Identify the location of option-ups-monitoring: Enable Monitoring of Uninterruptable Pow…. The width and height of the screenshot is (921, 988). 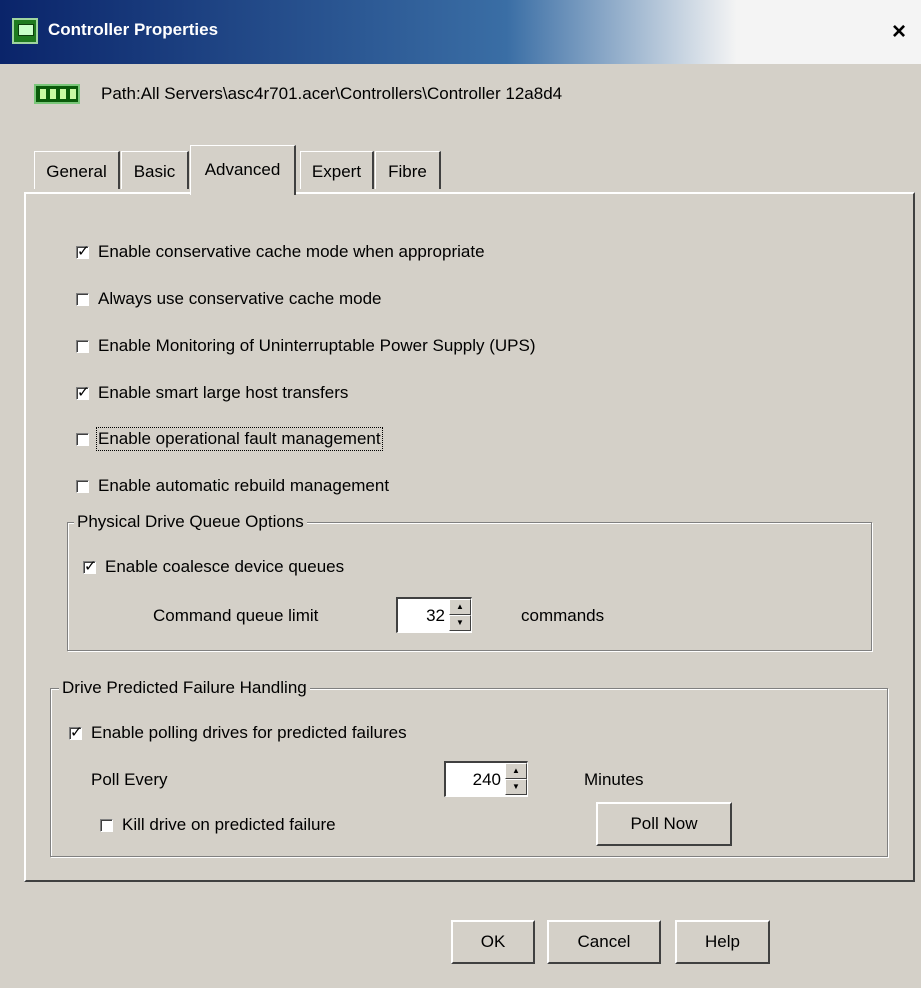
(306, 346).